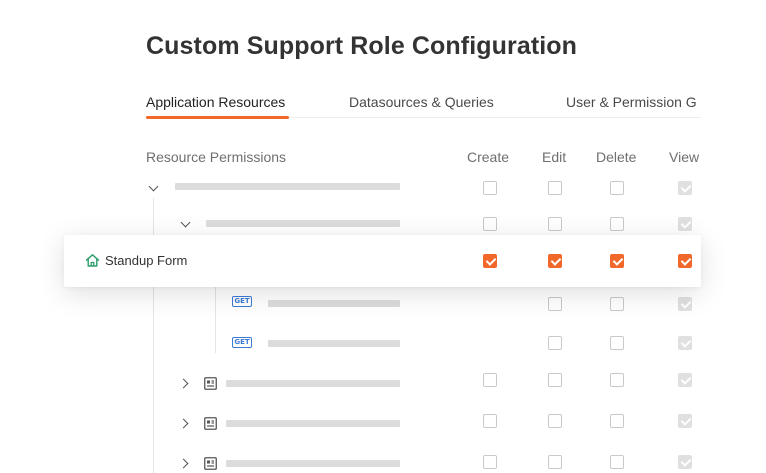 This screenshot has height=473, width=766. What do you see at coordinates (616, 157) in the screenshot?
I see `delete-column-header: Delete` at bounding box center [616, 157].